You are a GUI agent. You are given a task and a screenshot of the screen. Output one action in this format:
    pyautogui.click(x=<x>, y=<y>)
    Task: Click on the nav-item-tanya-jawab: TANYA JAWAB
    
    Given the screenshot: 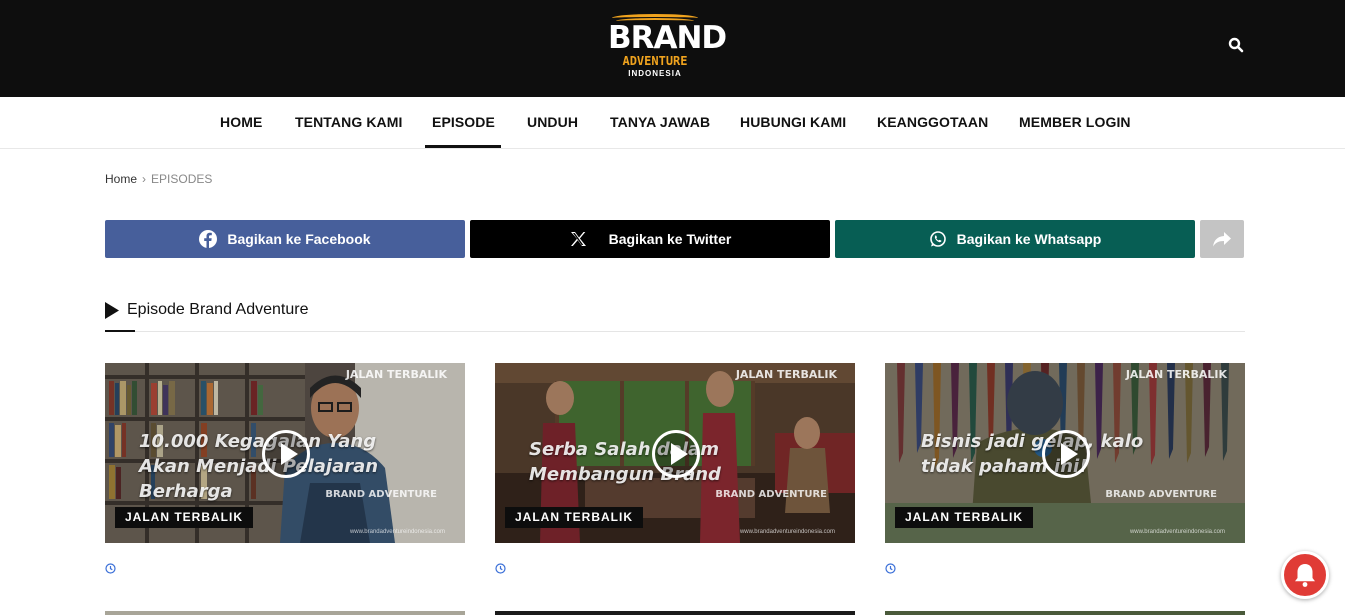 What is the action you would take?
    pyautogui.click(x=660, y=122)
    